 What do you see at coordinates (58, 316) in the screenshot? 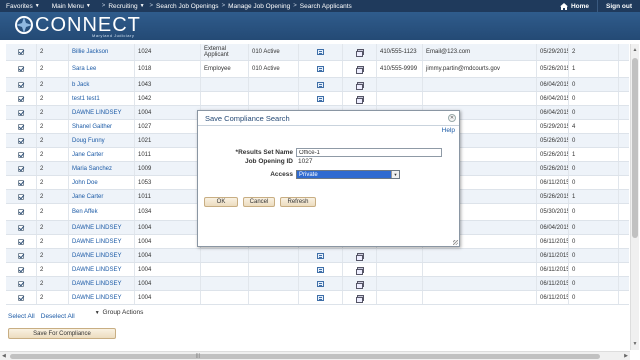
I see `deselect-all-link: Deselect All` at bounding box center [58, 316].